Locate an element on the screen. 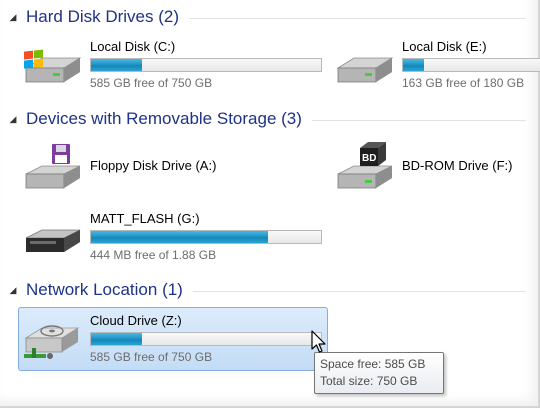  drive-name: Cloud Drive (Z:) is located at coordinates (136, 320).